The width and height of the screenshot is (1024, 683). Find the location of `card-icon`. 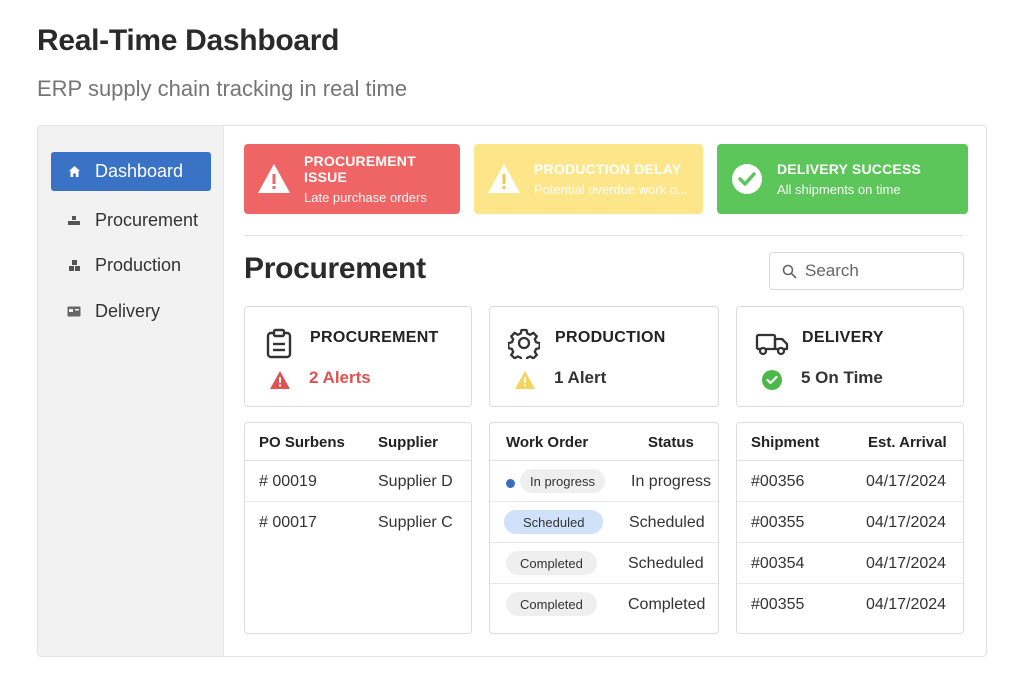

card-icon is located at coordinates (74, 312).